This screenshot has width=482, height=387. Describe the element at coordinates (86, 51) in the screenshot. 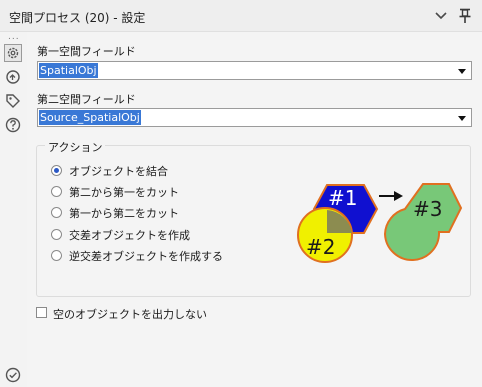

I see `first-field-label: 第一空間フィールド` at that location.